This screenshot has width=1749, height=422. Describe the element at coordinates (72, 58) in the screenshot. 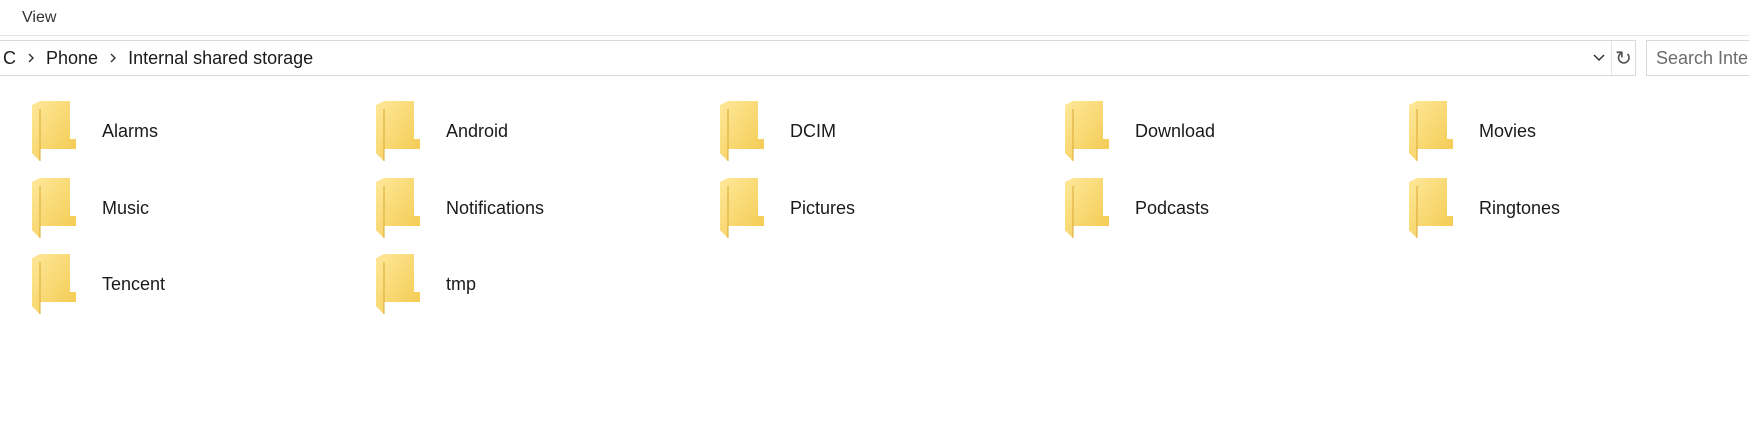

I see `breadcrumb-item-phone: Phone` at that location.